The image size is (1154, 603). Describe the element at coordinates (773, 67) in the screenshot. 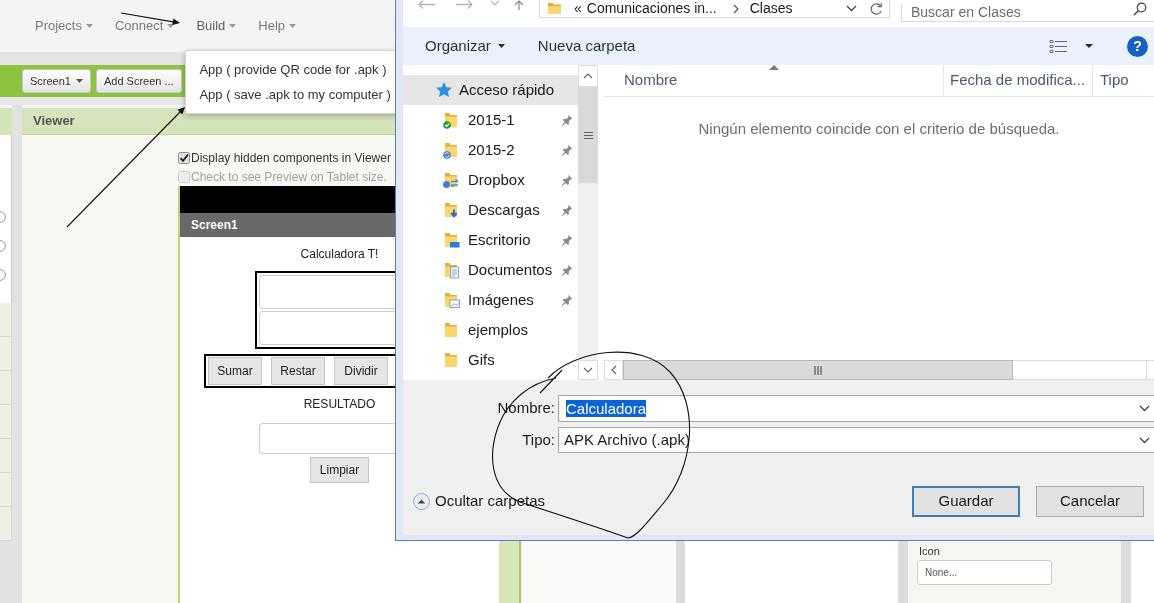

I see `sort-arrow-icon` at that location.